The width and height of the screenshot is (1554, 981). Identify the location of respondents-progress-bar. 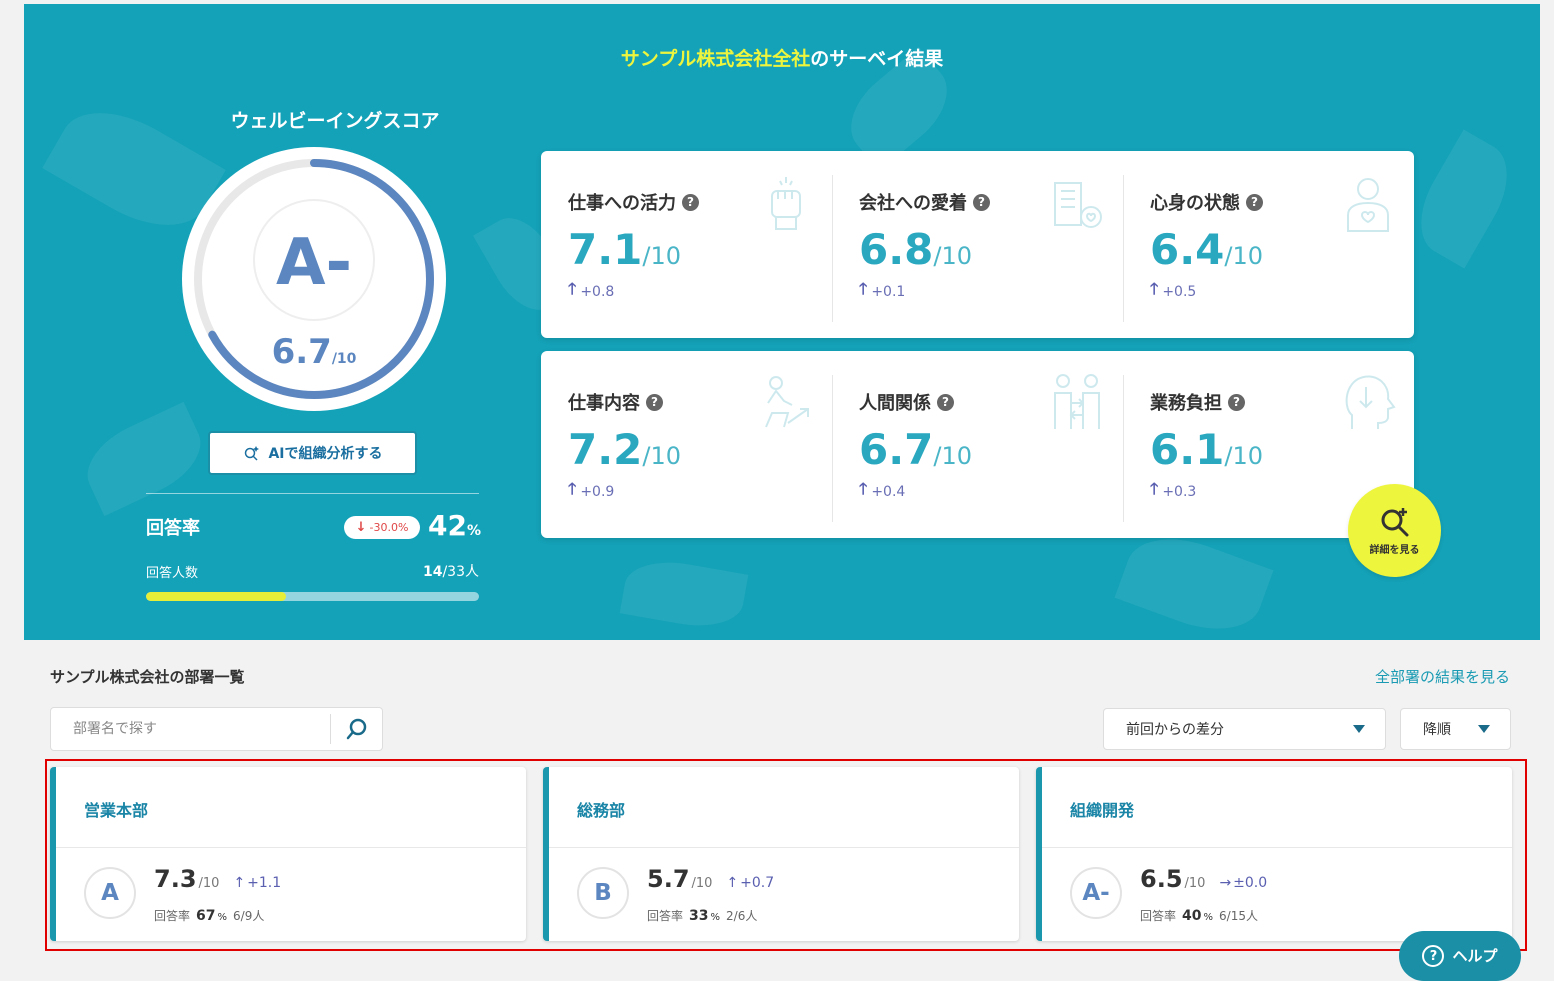
(312, 596).